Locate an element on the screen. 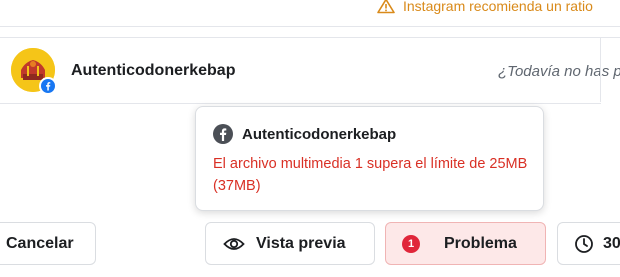 Image resolution: width=620 pixels, height=277 pixels. problem-button: 1 Problema is located at coordinates (465, 243).